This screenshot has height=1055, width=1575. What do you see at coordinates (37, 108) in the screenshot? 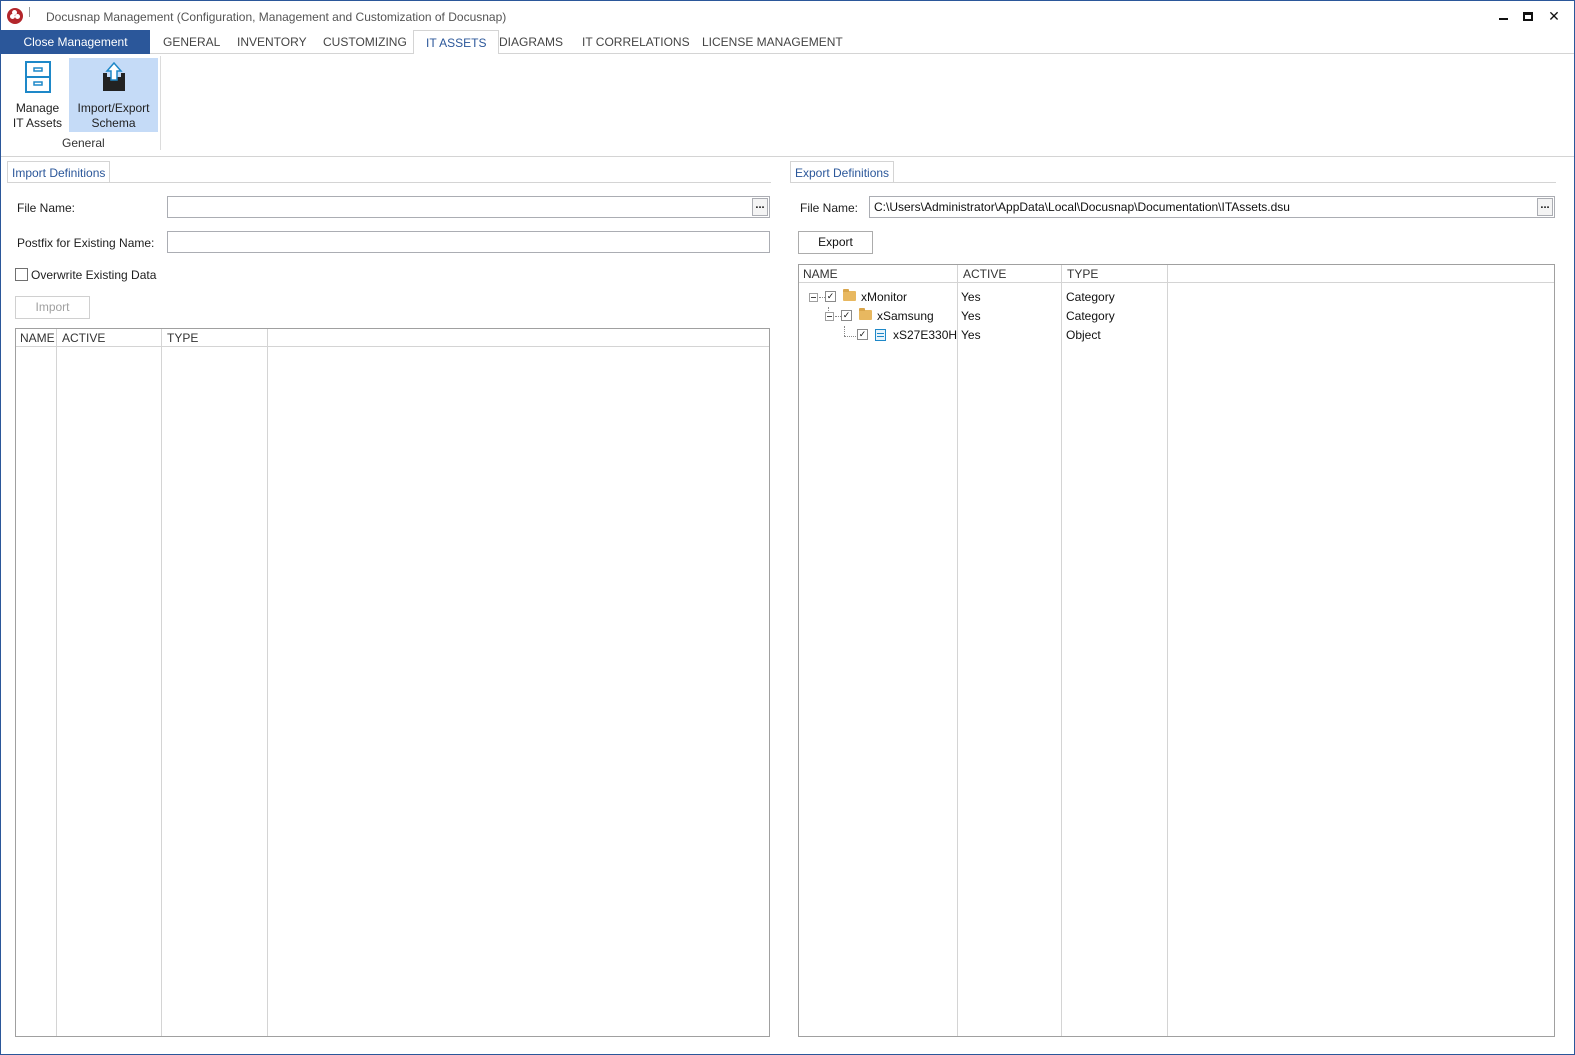
I see `manage-it-assets-label-line1: Manage` at bounding box center [37, 108].